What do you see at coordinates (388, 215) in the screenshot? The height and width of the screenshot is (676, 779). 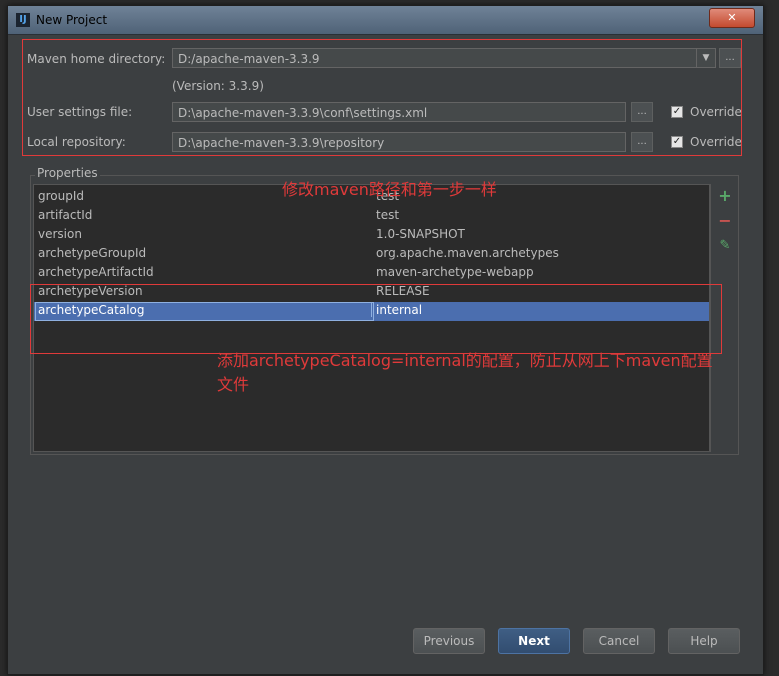 I see `property-value: test` at bounding box center [388, 215].